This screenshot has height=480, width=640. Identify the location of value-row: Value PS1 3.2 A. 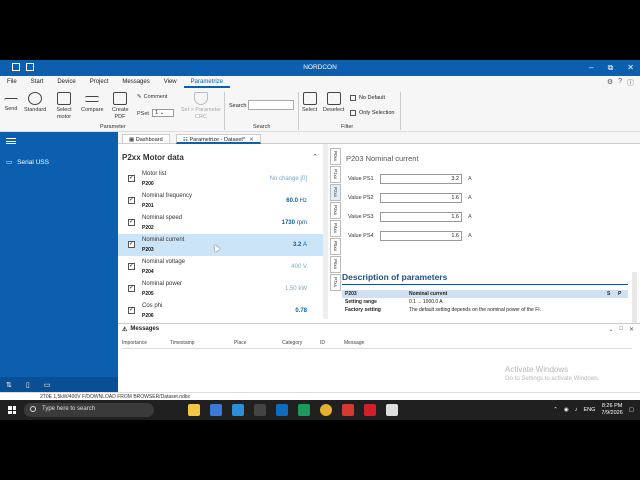
(410, 179).